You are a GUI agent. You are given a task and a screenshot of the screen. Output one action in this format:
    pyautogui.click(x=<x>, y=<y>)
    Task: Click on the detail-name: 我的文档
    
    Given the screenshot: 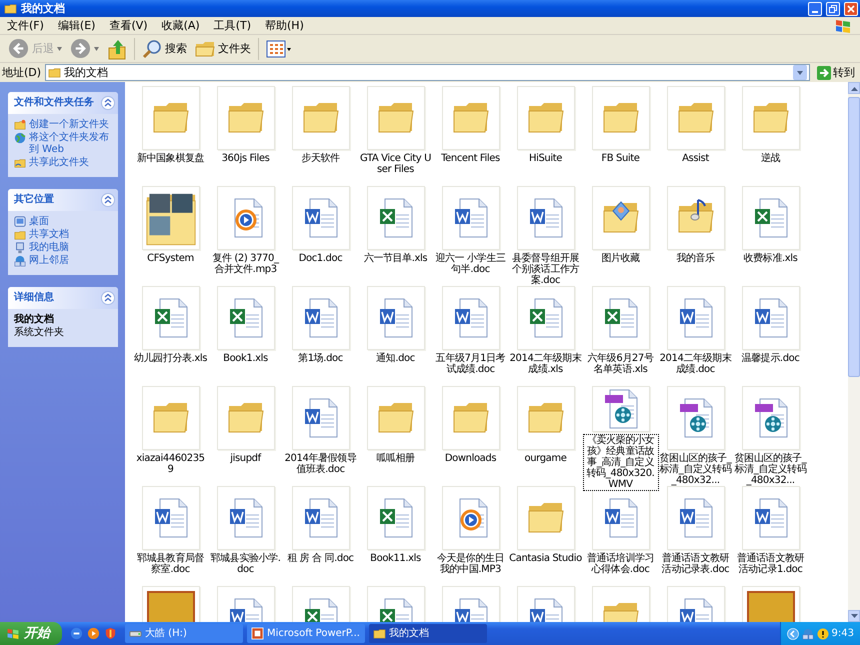 What is the action you would take?
    pyautogui.click(x=34, y=320)
    